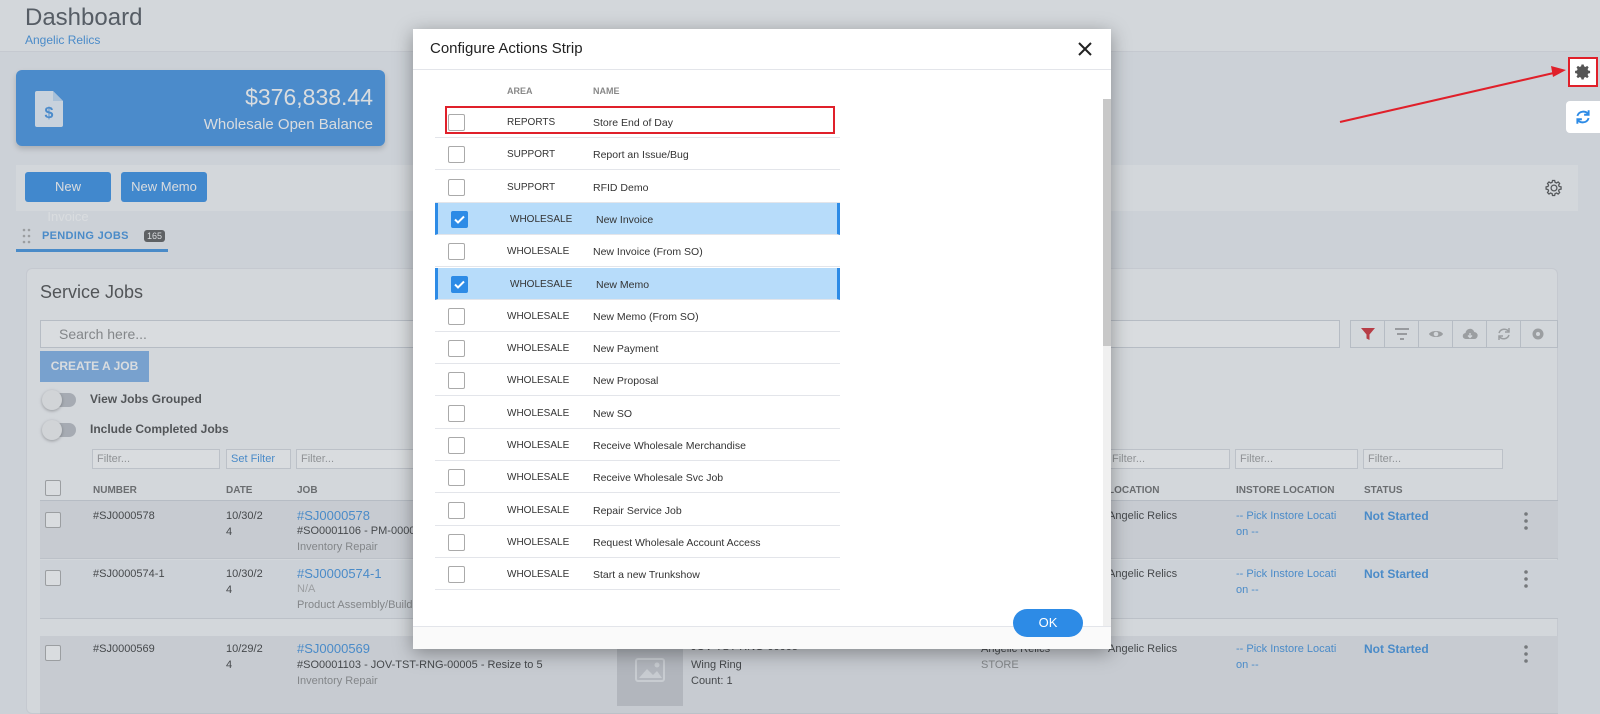  I want to click on settings-side-button, so click(1583, 72).